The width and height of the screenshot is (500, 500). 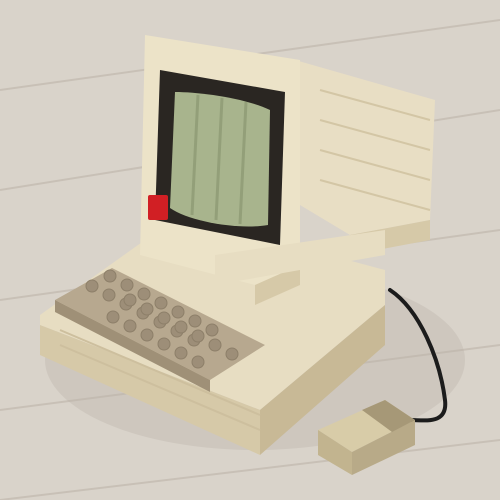 What do you see at coordinates (158, 207) in the screenshot?
I see `power-button` at bounding box center [158, 207].